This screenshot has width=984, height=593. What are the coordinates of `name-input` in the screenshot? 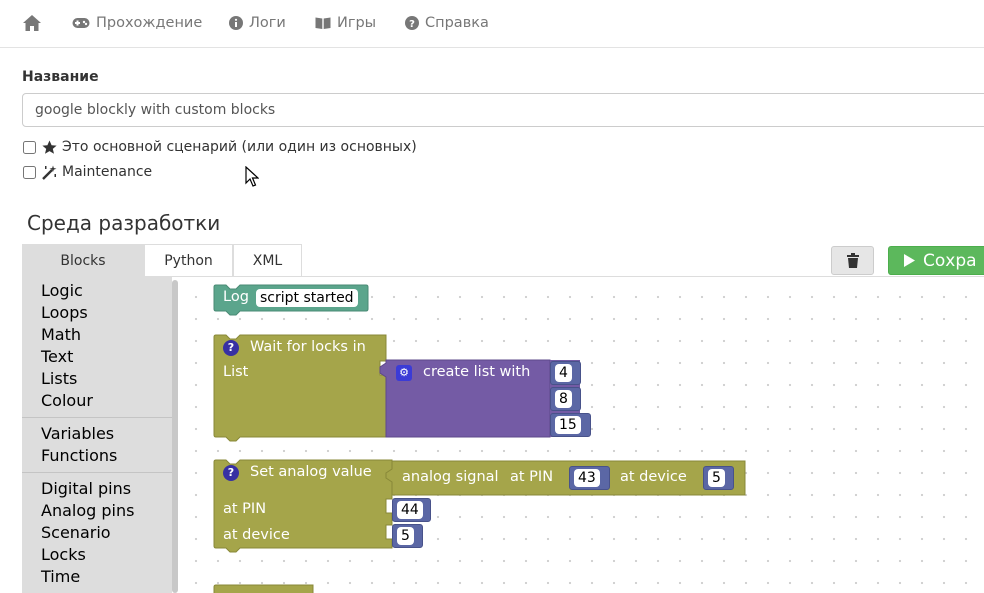 It's located at (503, 110).